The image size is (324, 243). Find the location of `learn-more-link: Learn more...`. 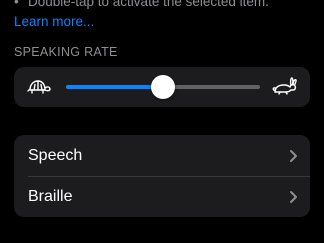

learn-more-link: Learn more... is located at coordinates (54, 22).